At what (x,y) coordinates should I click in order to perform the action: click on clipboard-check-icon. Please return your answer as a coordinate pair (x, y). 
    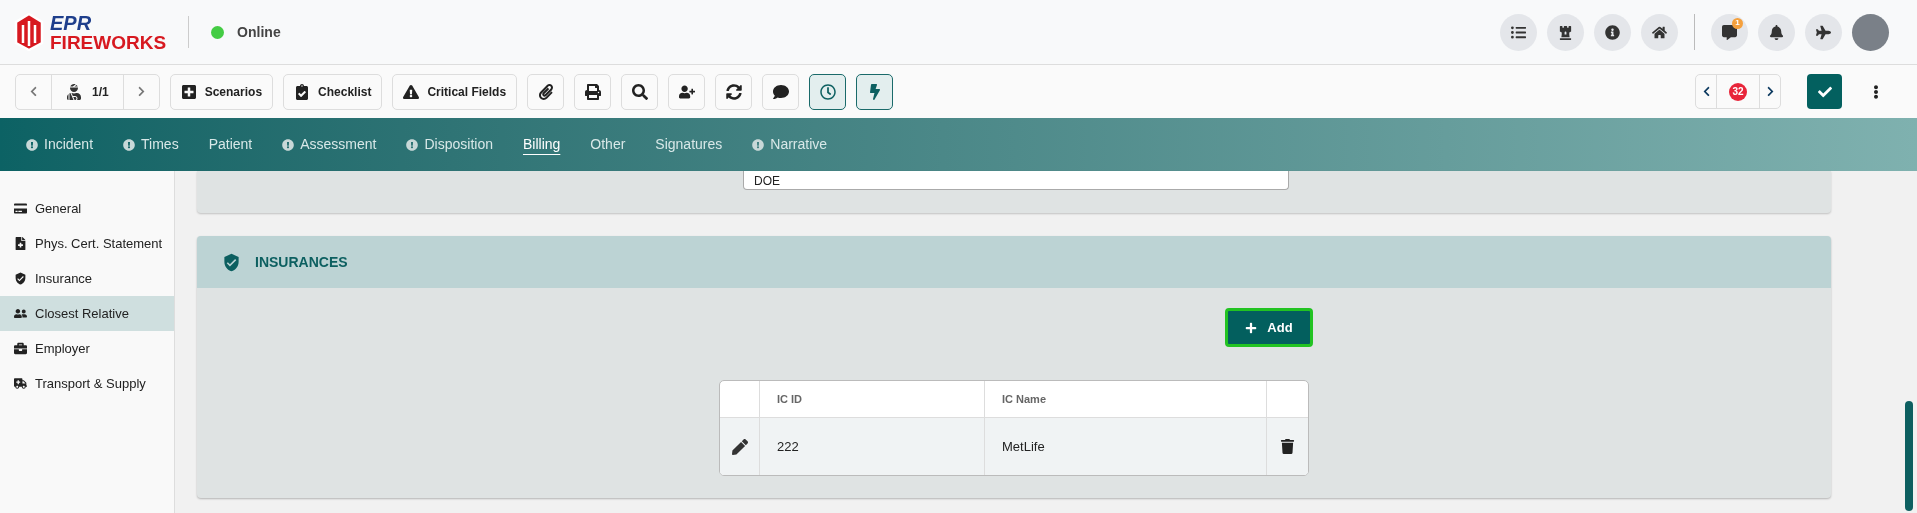
    Looking at the image, I should click on (302, 91).